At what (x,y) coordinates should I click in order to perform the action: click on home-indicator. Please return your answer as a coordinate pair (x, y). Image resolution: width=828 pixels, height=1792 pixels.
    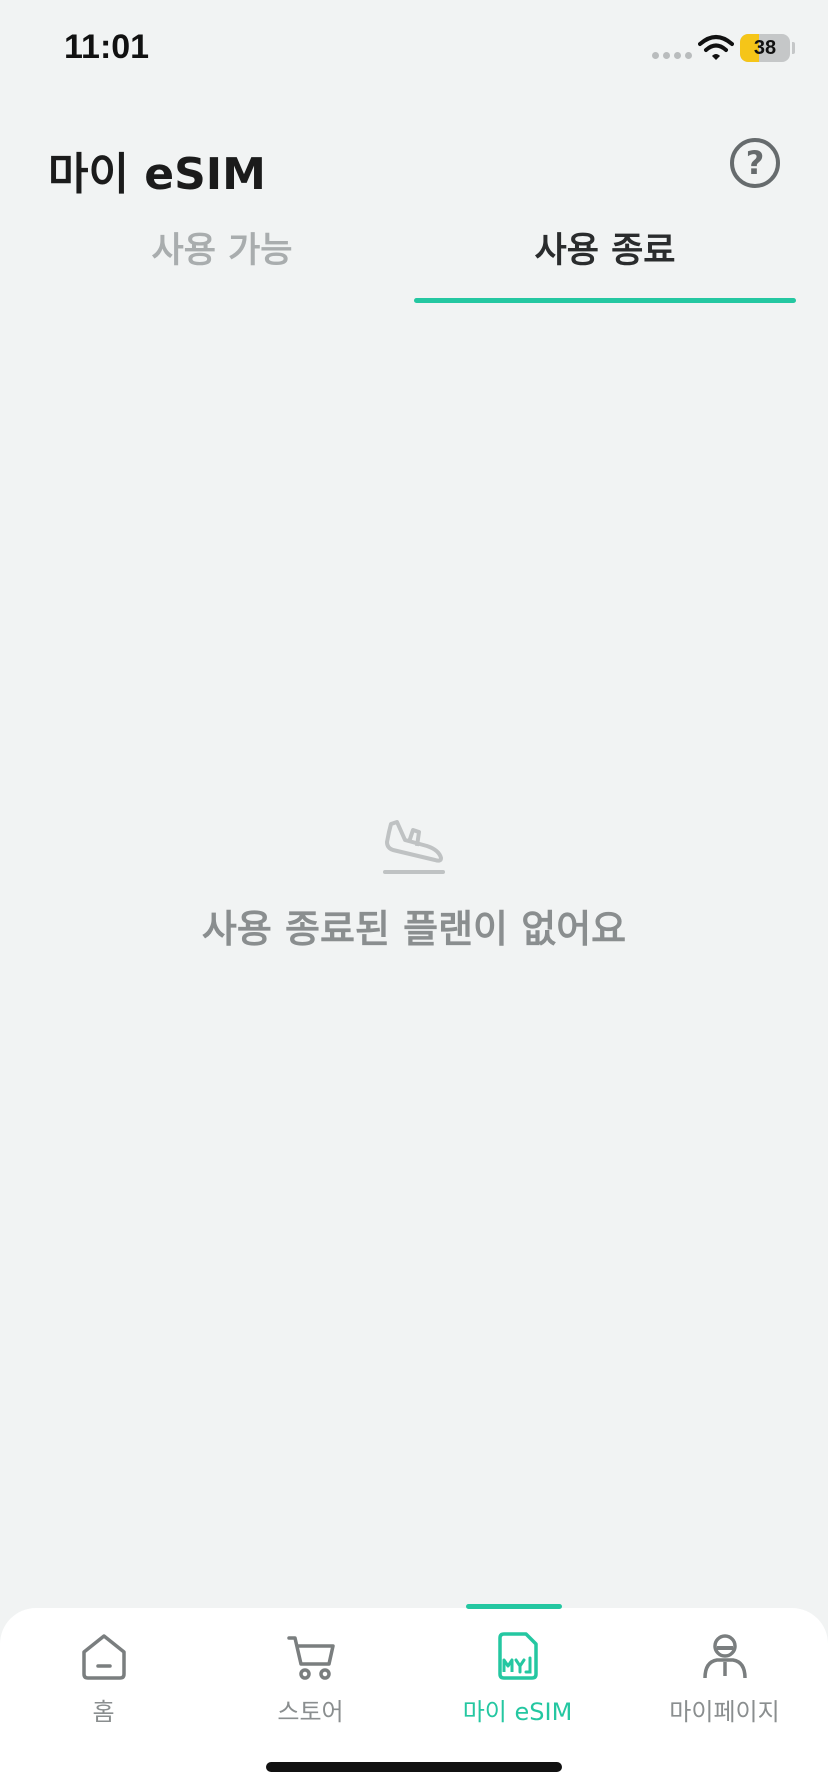
    Looking at the image, I should click on (414, 1767).